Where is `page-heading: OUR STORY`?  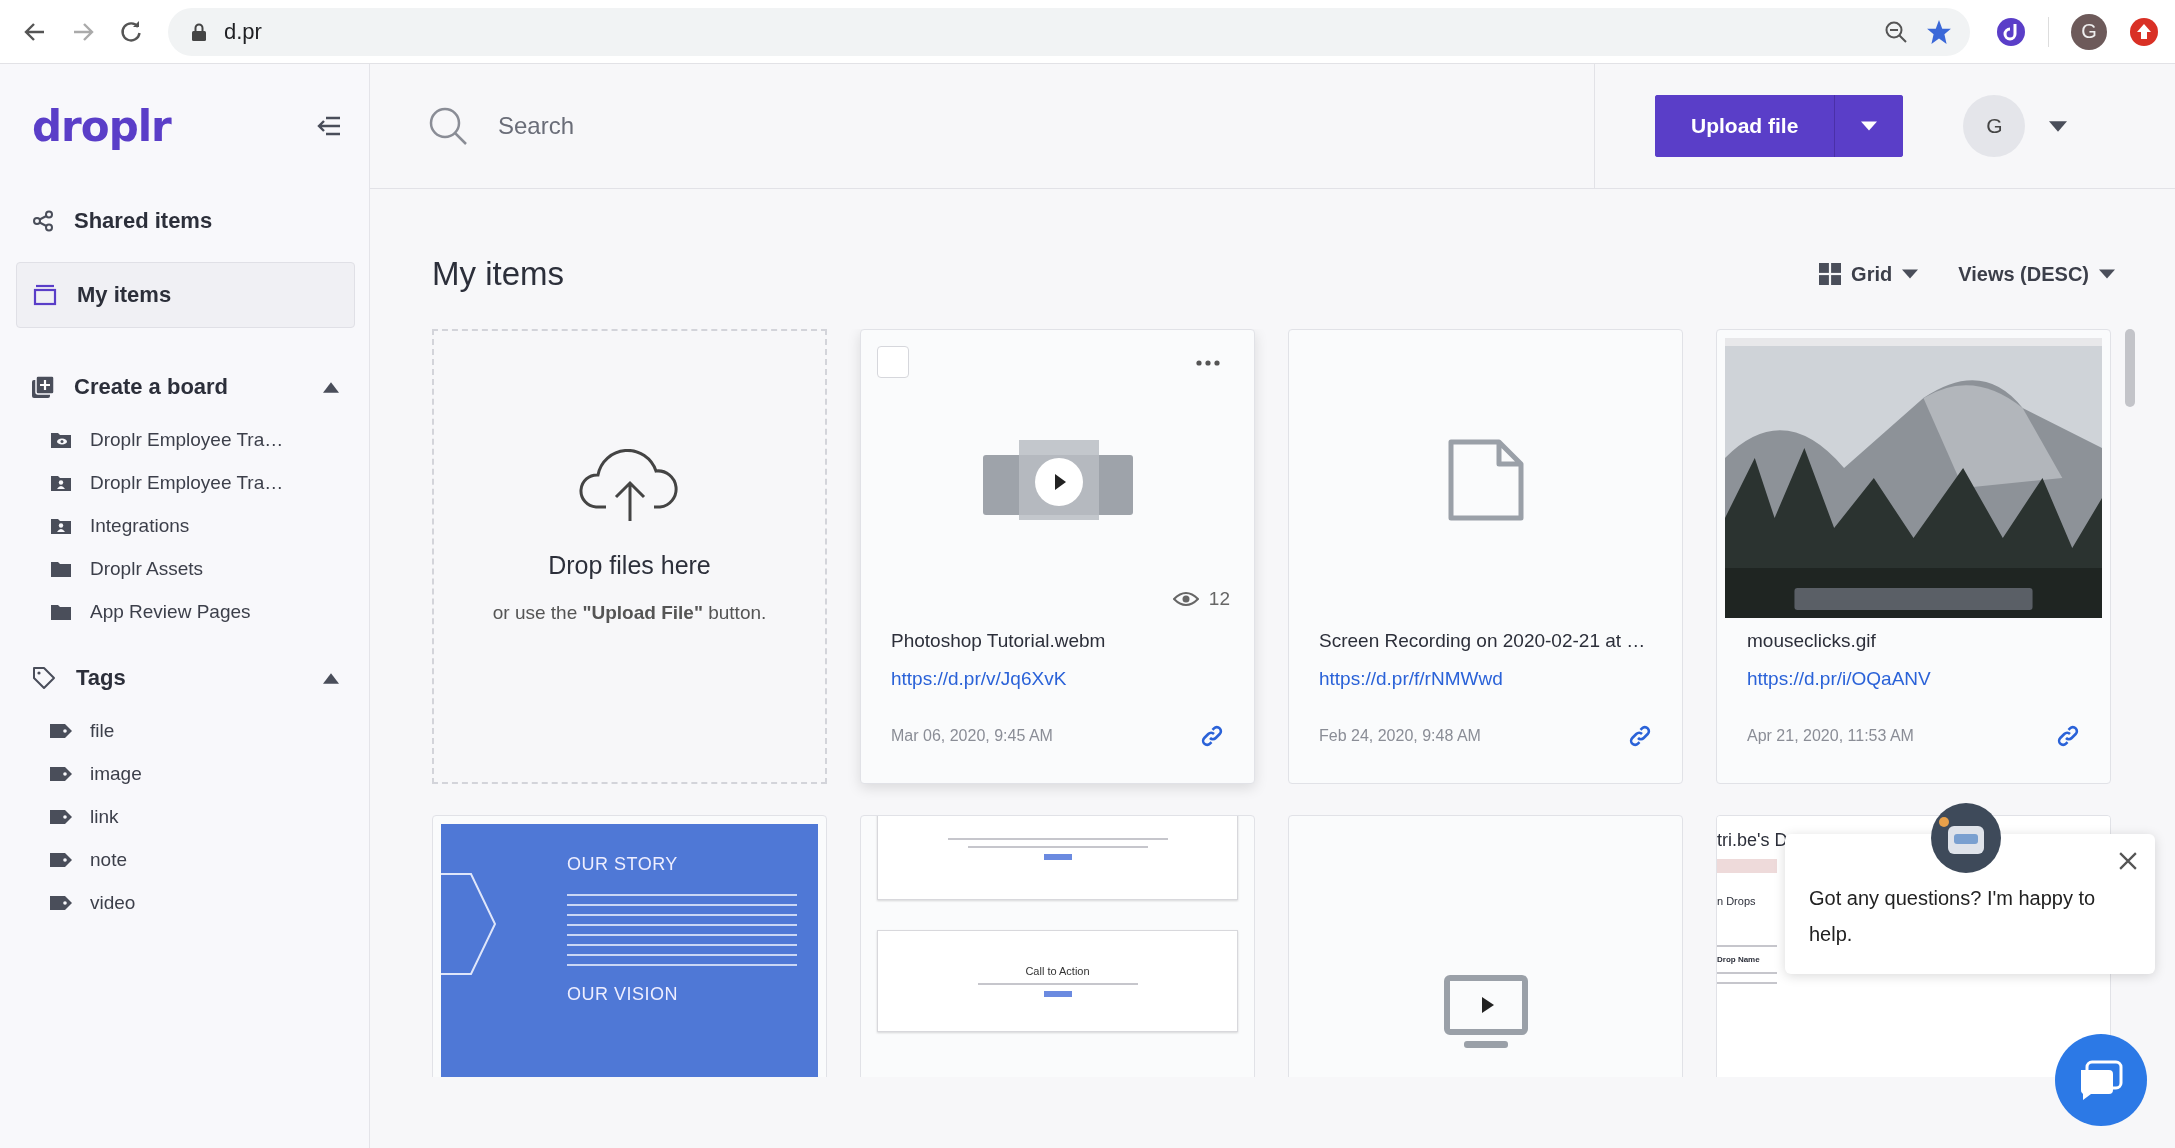 page-heading: OUR STORY is located at coordinates (622, 864).